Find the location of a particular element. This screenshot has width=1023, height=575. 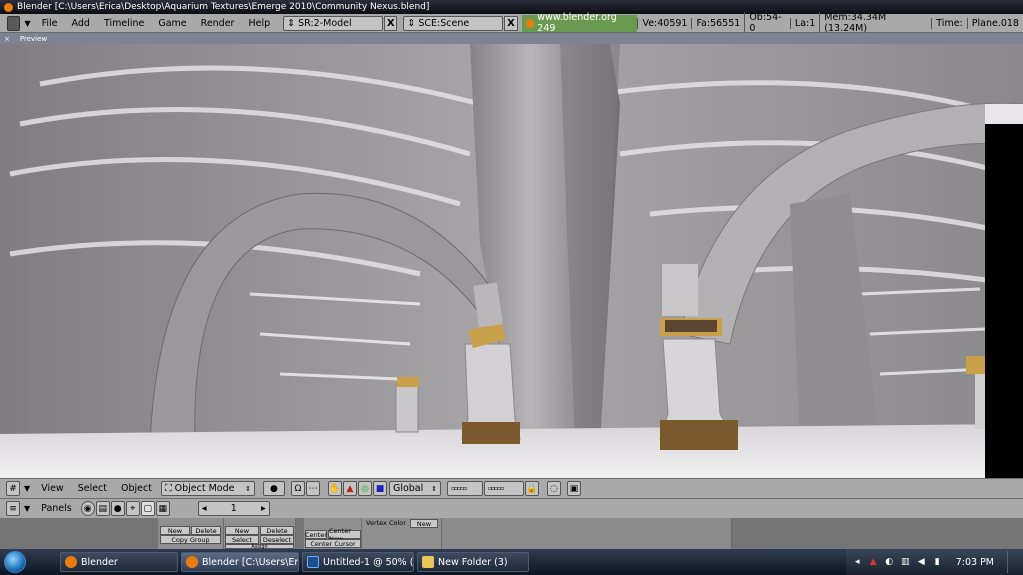

stat-faces: Fa:56551 is located at coordinates (717, 23).